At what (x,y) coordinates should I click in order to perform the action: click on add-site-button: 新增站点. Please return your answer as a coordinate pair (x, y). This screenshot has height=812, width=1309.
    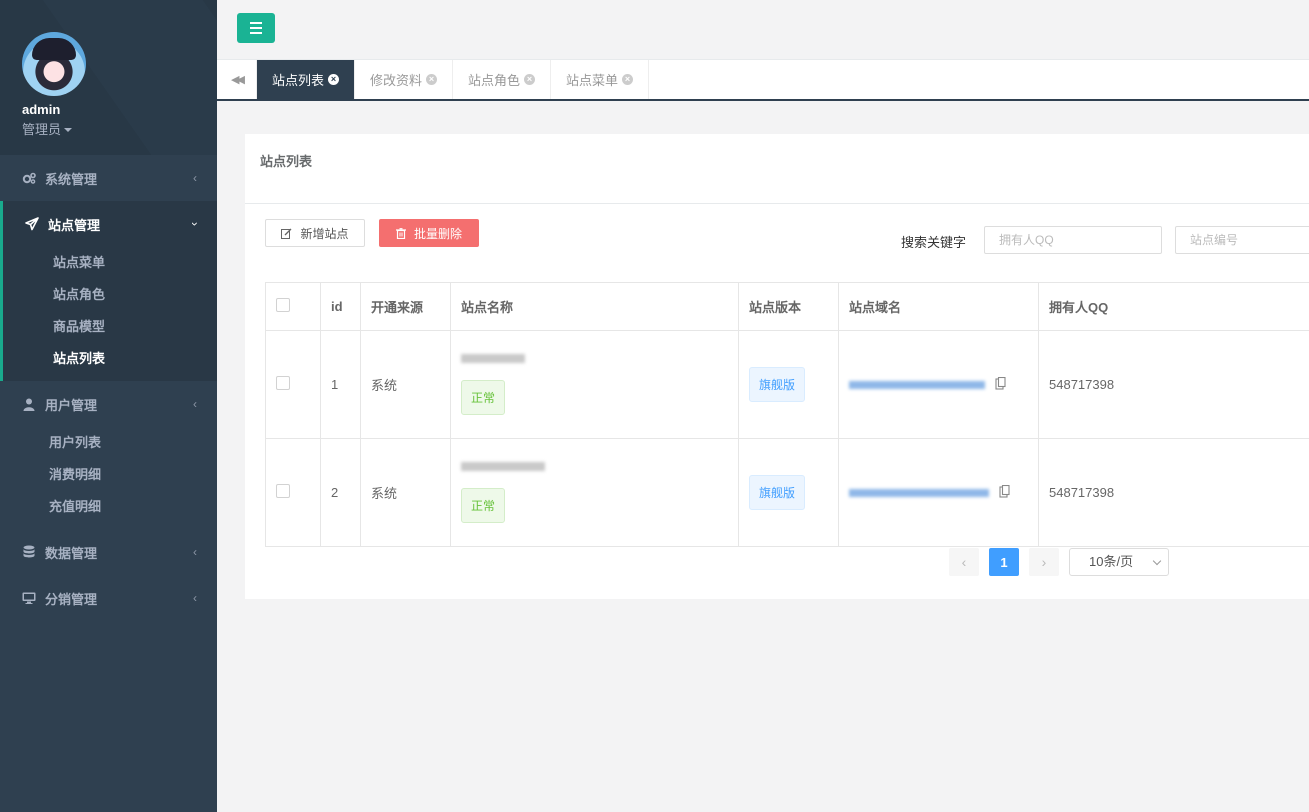
    Looking at the image, I should click on (315, 233).